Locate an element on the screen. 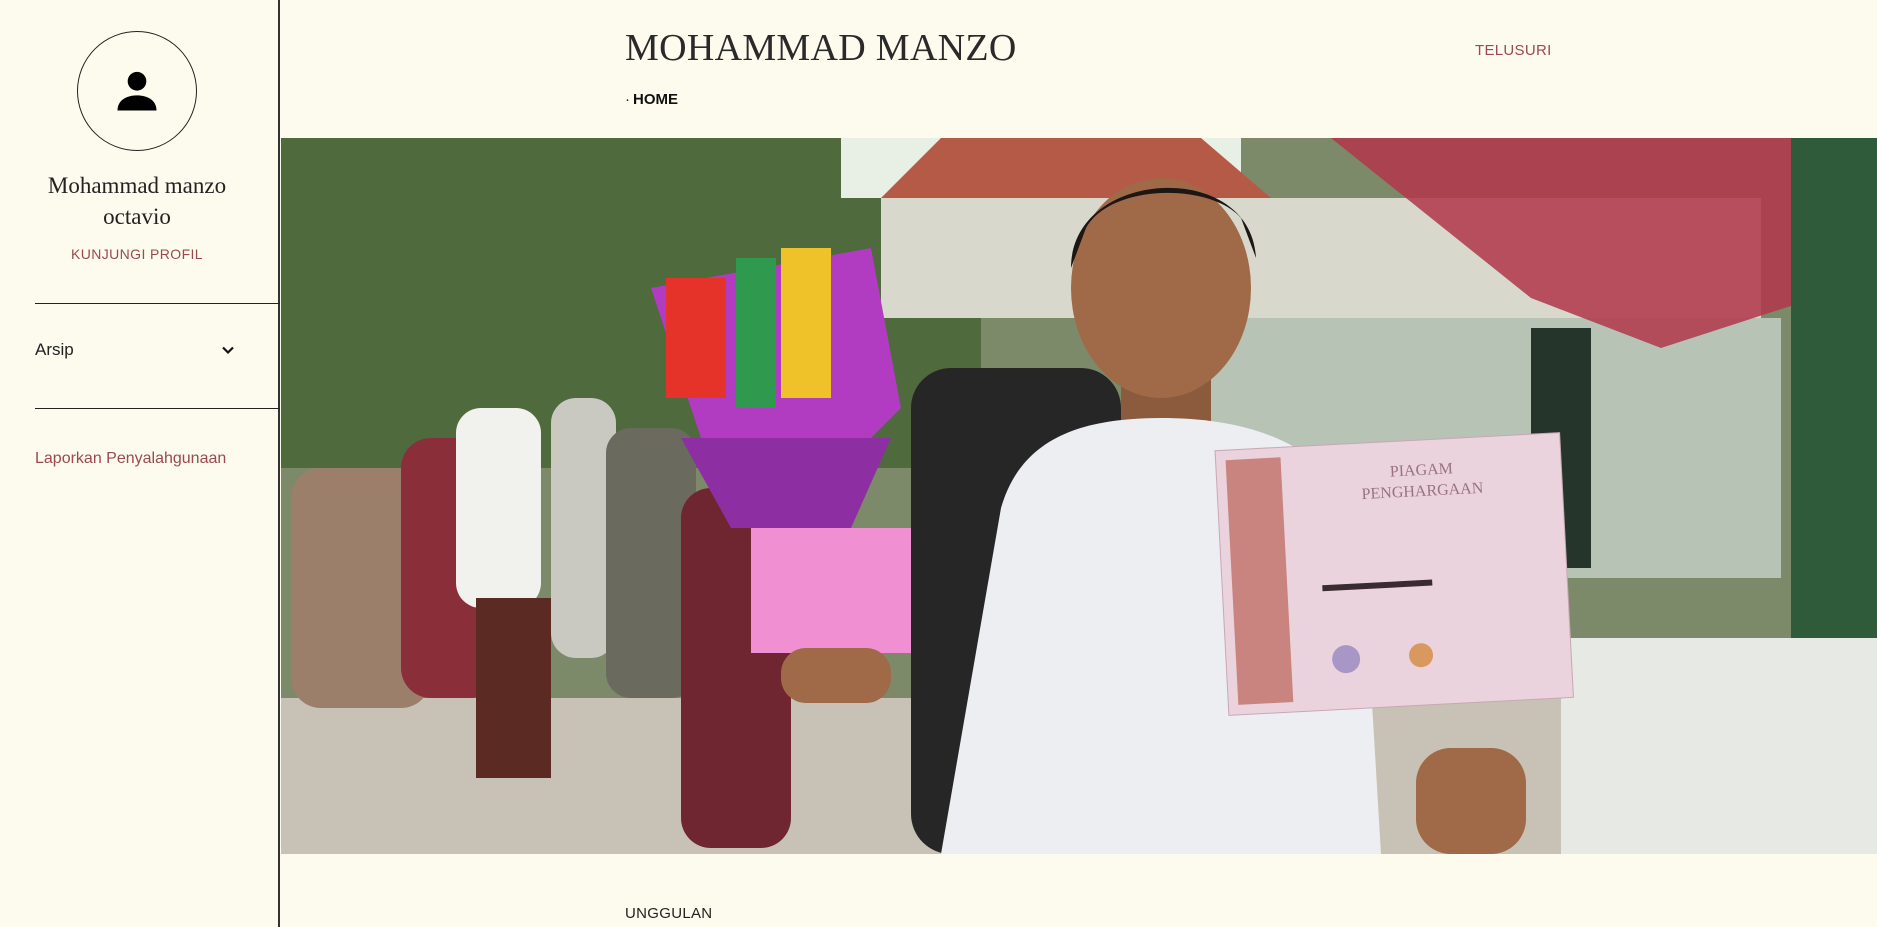 This screenshot has height=927, width=1877. certificate-title: PIAGAM is located at coordinates (1421, 470).